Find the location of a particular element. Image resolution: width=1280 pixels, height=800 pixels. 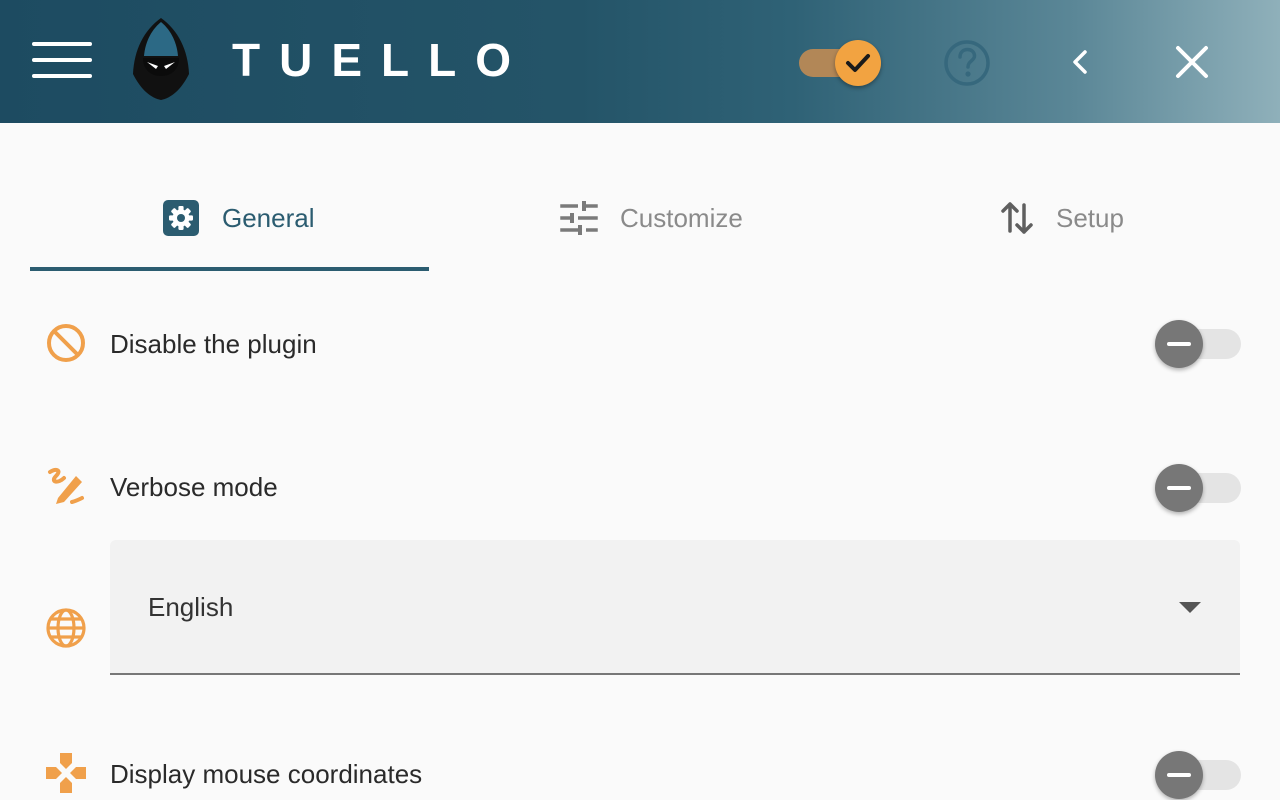

hamburger-icon is located at coordinates (62, 61).